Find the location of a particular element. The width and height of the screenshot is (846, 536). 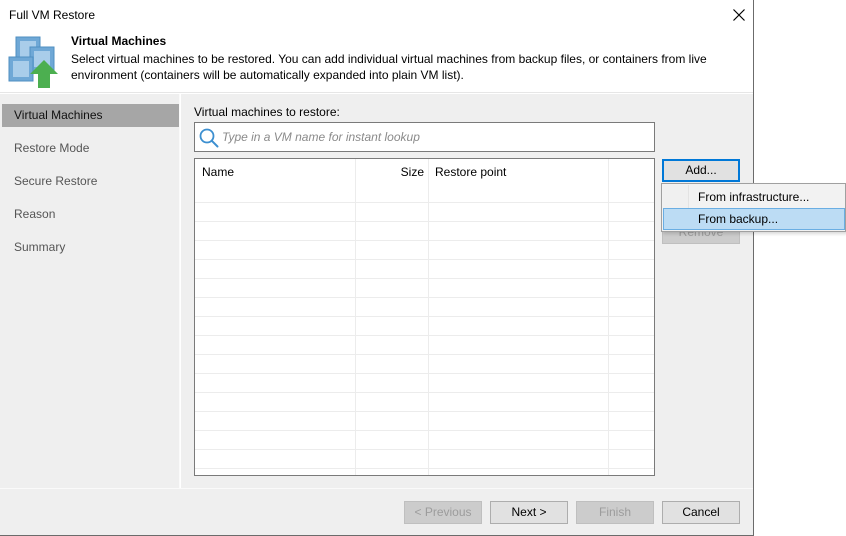

previous-button: < Previous is located at coordinates (443, 512).